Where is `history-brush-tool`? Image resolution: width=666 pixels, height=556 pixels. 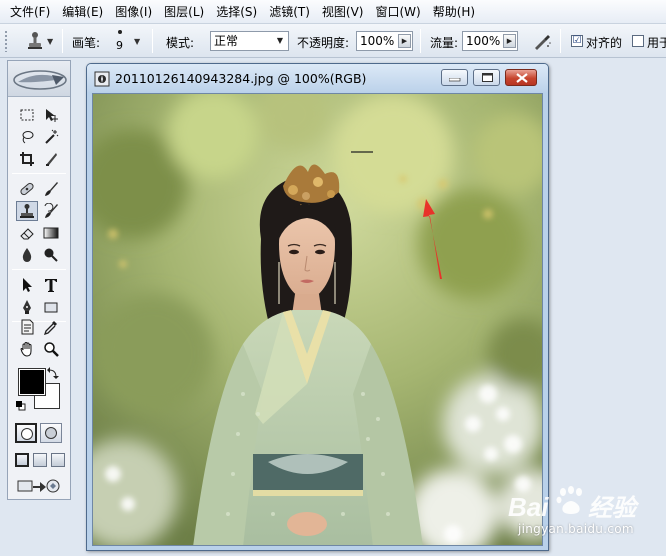
history-brush-tool is located at coordinates (51, 211).